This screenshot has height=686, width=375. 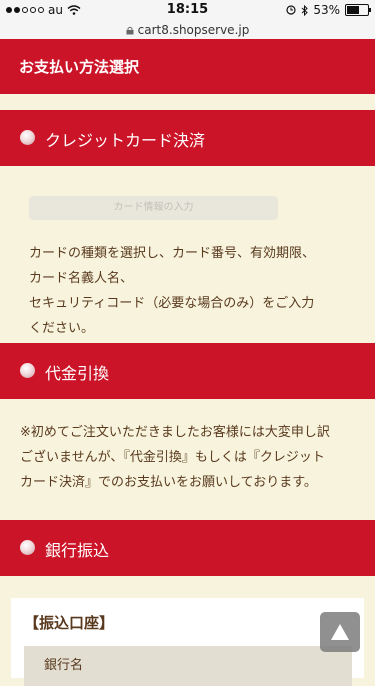 I want to click on description-line: ※初めてご注文いただきましたお客様には大変申し訳, so click(x=175, y=432).